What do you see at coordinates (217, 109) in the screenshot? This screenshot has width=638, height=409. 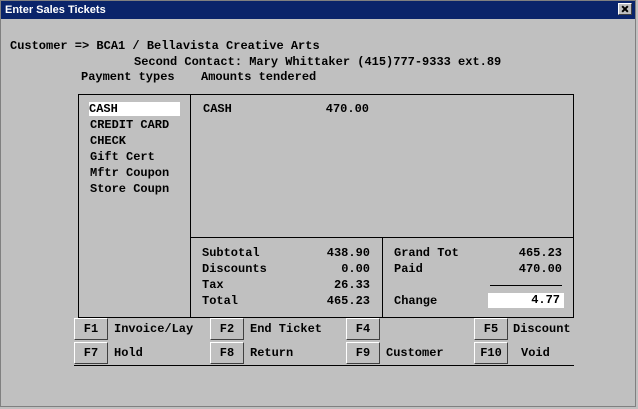 I see `tendered-type: CASH` at bounding box center [217, 109].